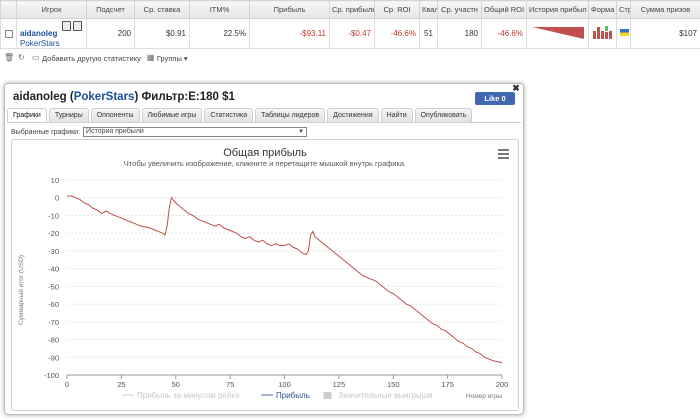  What do you see at coordinates (504, 9) in the screenshot?
I see `header-total-roi: Общий ROI` at bounding box center [504, 9].